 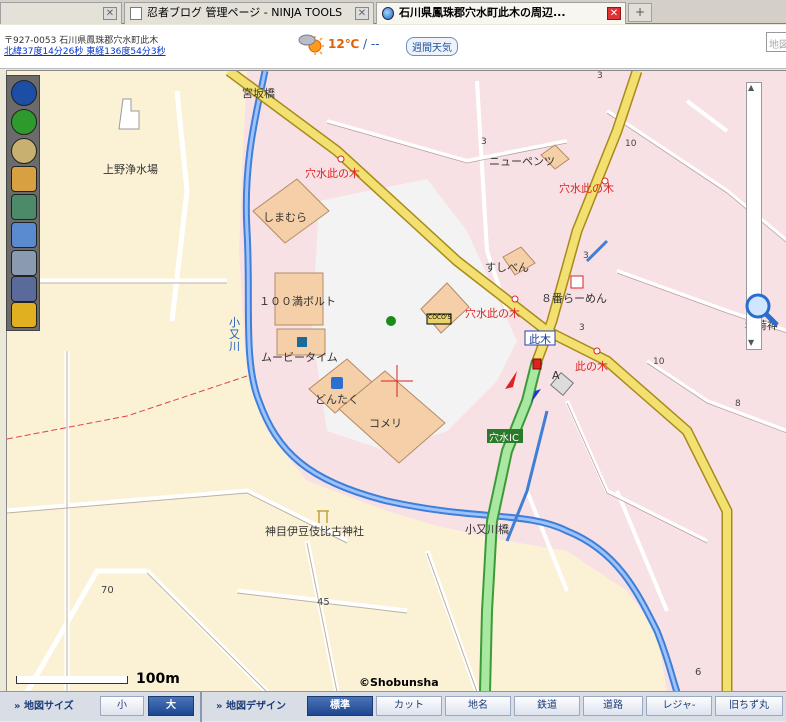 I want to click on map-label: 小又川橋, so click(x=487, y=529).